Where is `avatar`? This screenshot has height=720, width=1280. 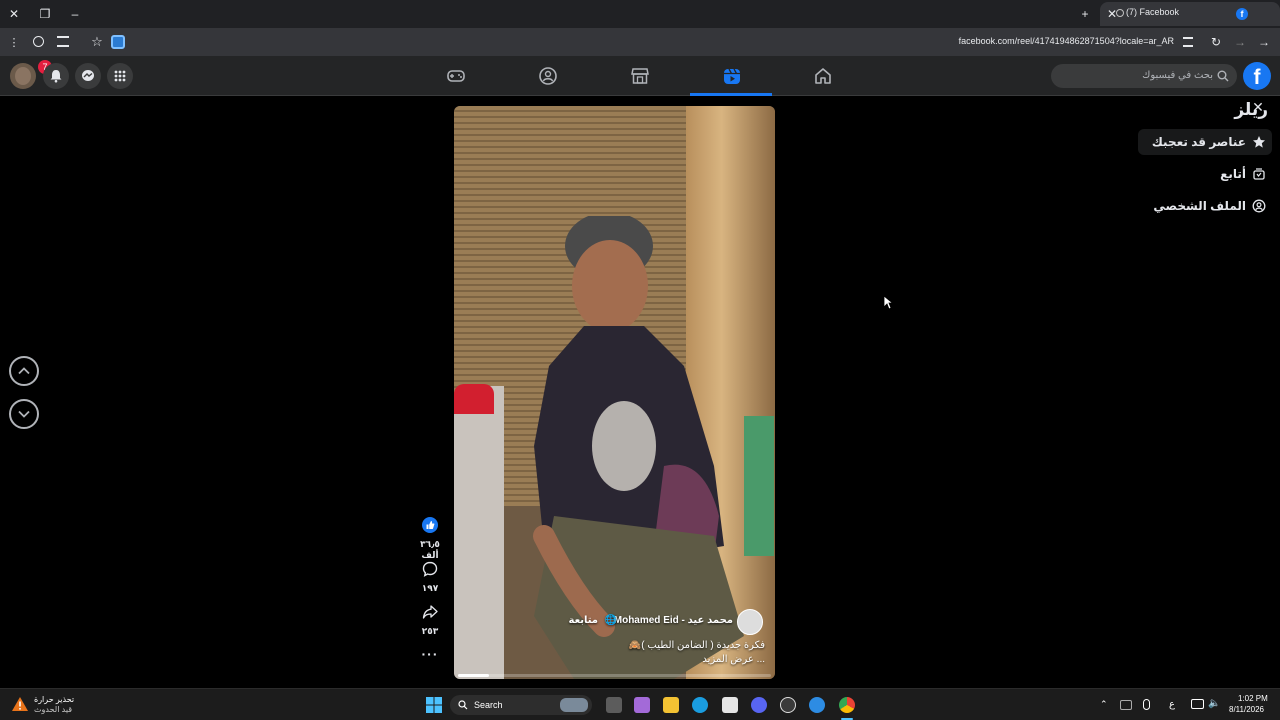
avatar is located at coordinates (23, 76).